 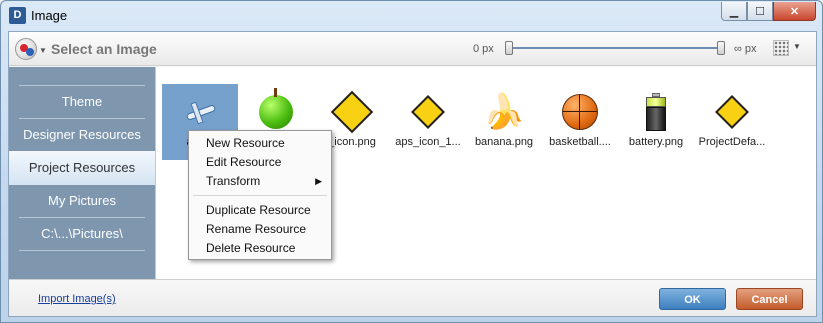 I want to click on submenu-arrow-icon: ▶, so click(x=318, y=181).